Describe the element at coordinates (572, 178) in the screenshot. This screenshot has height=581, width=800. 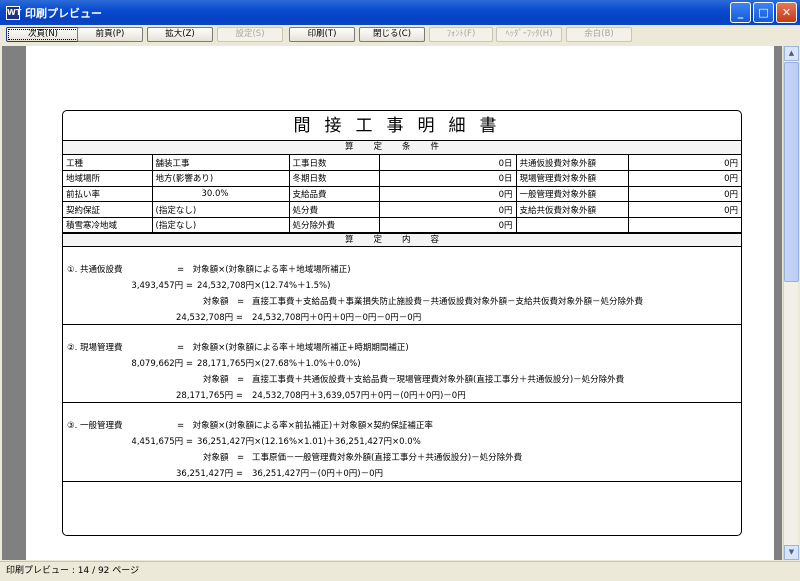
I see `table-cell: 現場管理費対象外額` at that location.